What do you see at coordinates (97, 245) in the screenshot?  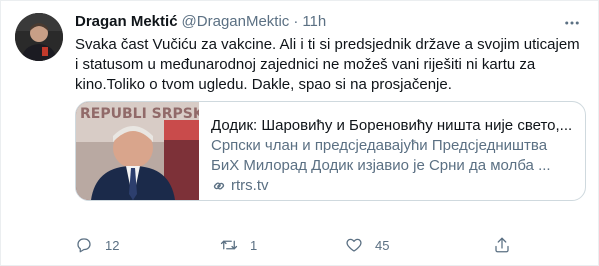 I see `reply-button: 12` at bounding box center [97, 245].